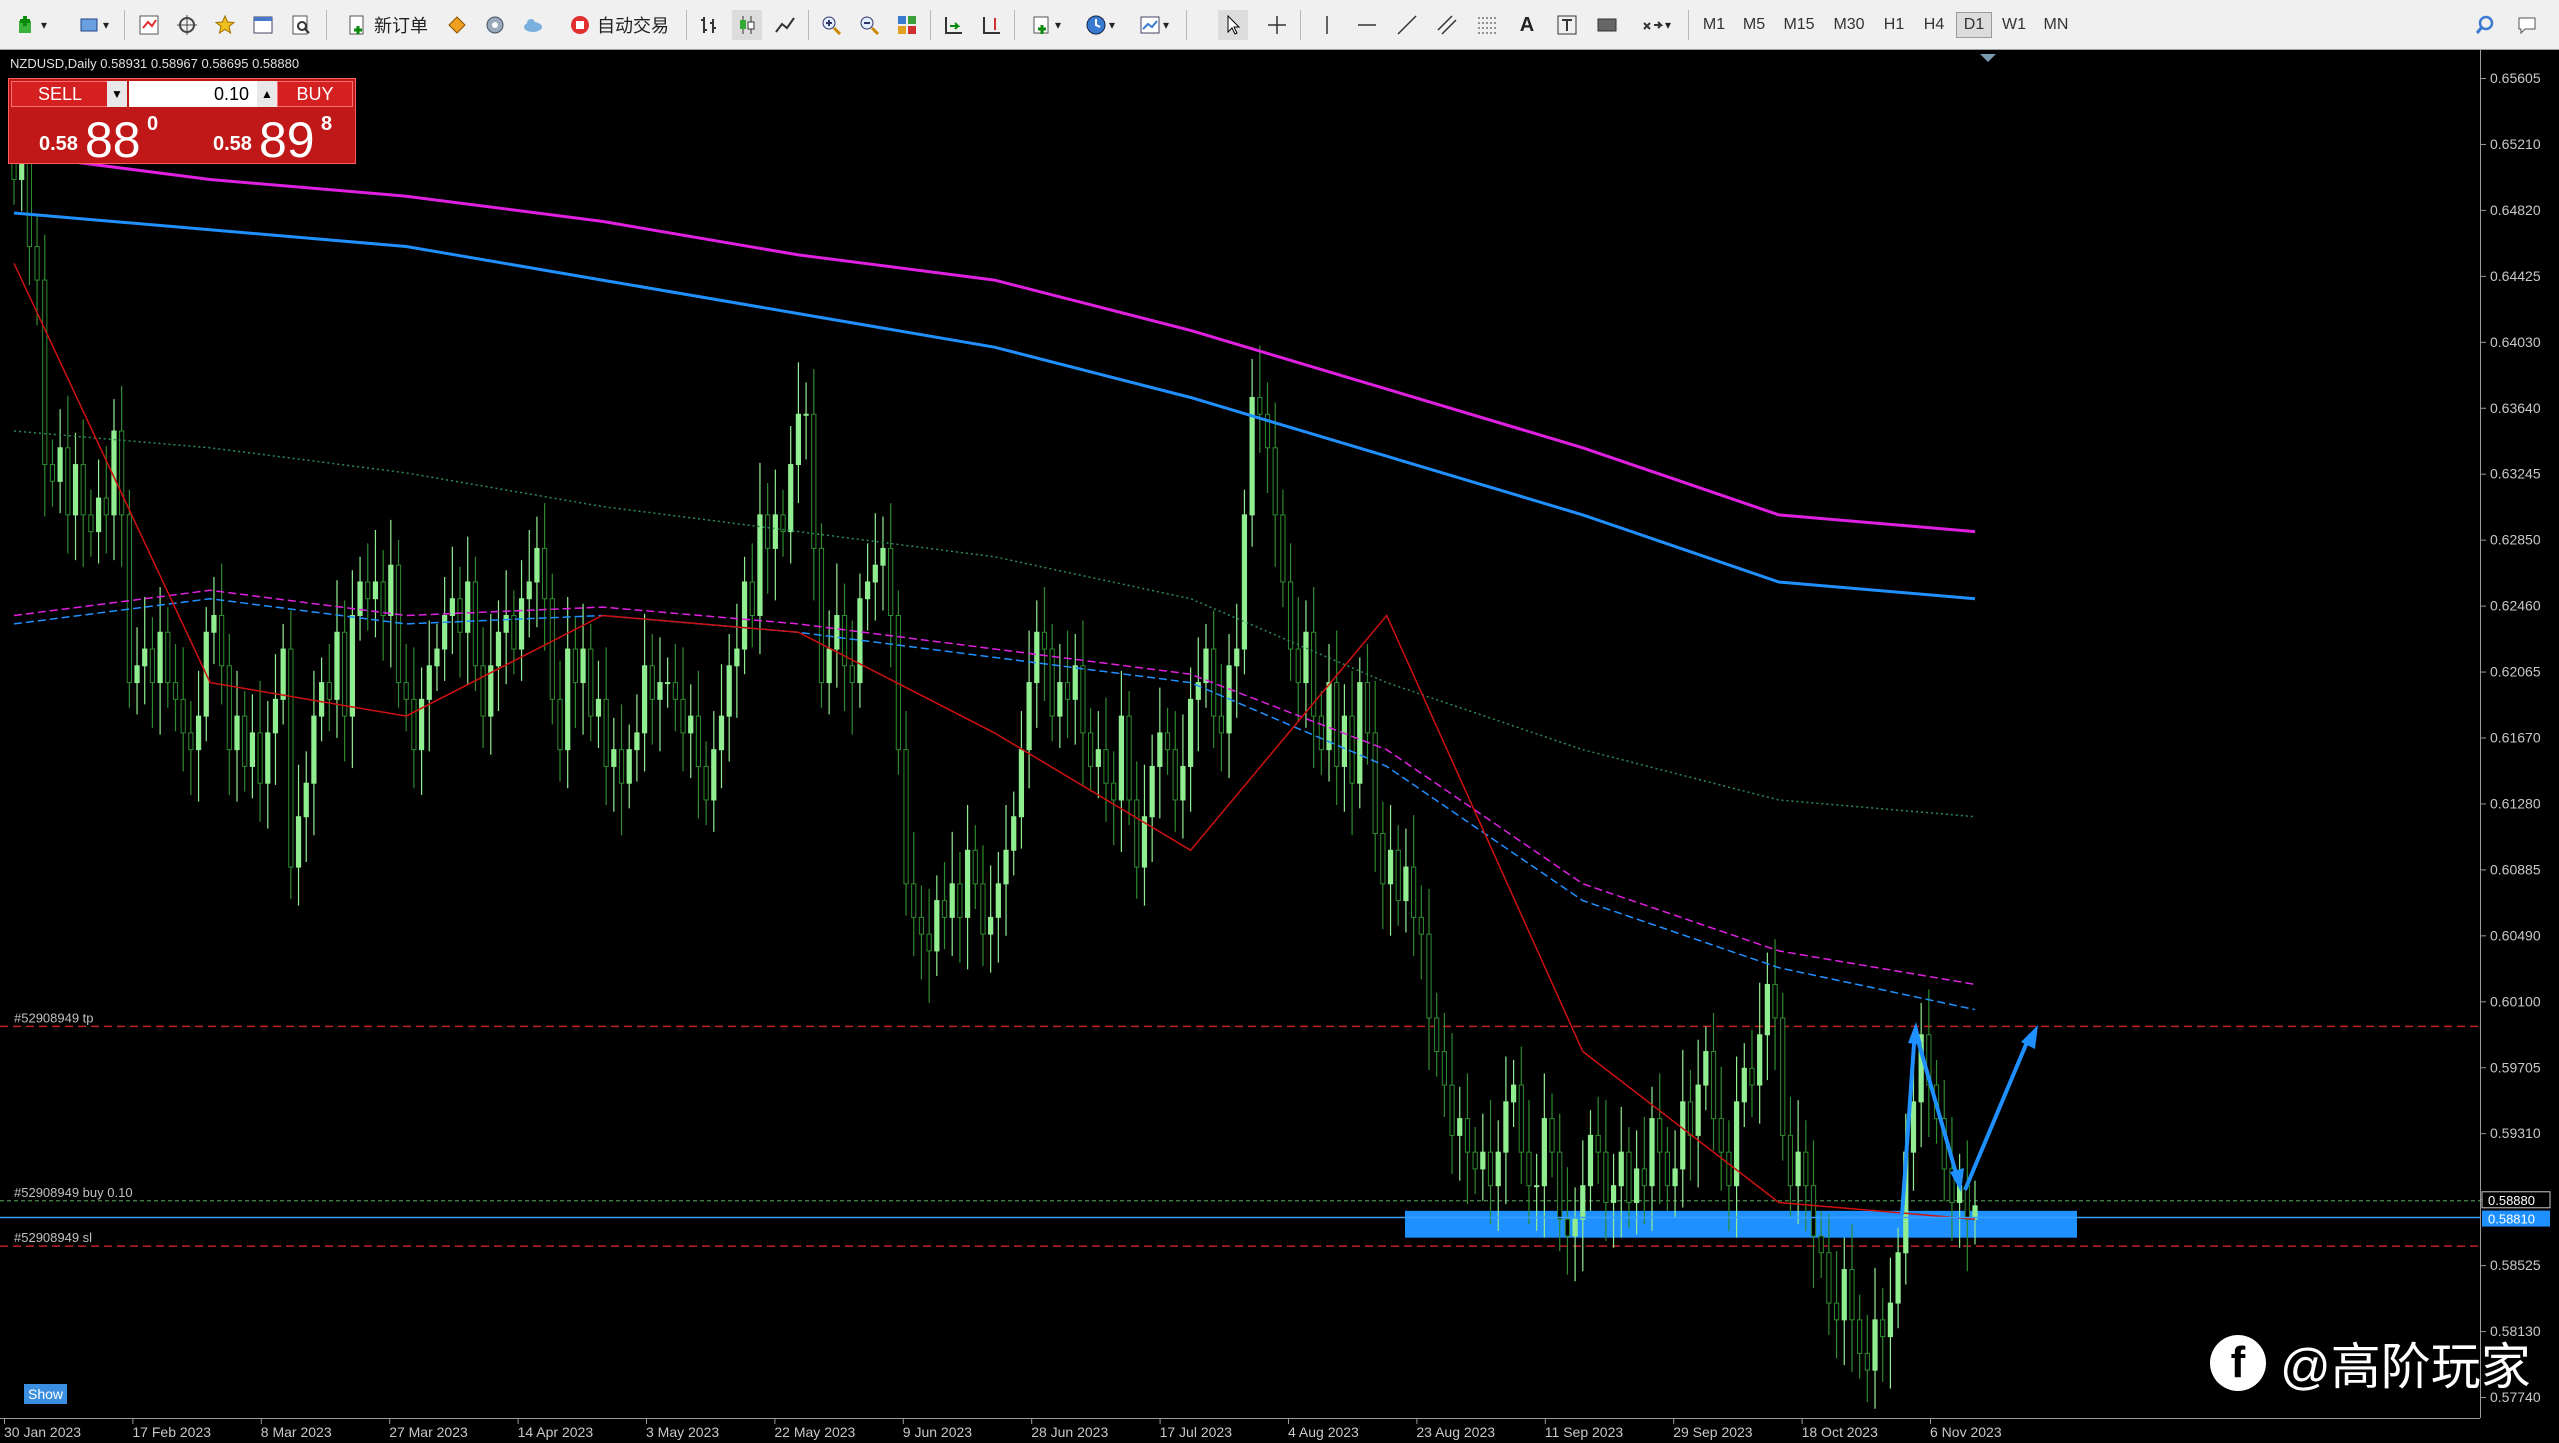 Image resolution: width=2559 pixels, height=1443 pixels. What do you see at coordinates (1849, 25) in the screenshot?
I see `timeframe-m30: M30` at bounding box center [1849, 25].